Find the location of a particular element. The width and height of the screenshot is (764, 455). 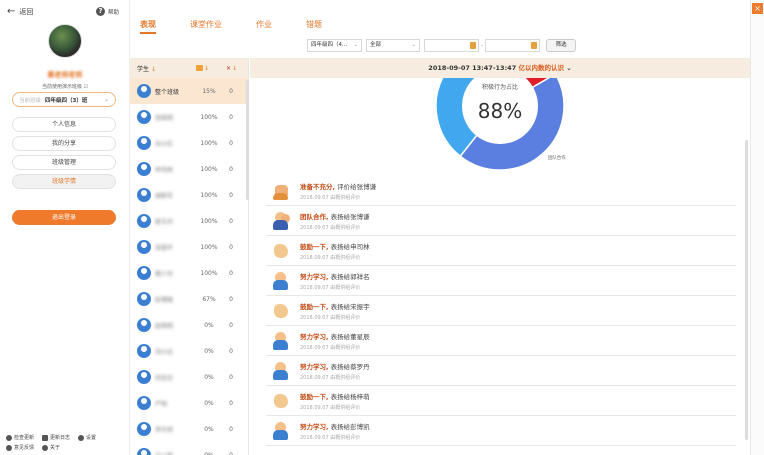

feed-item: 努力学习, 表扬给彭博凯 2018.09.07 由概供组评价 is located at coordinates (501, 431).